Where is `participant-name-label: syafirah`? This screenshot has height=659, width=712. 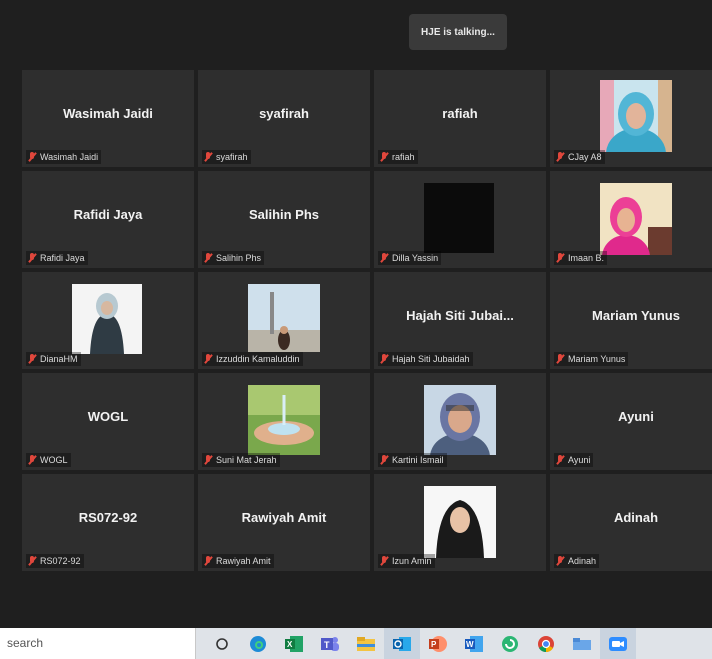
participant-name-label: syafirah is located at coordinates (226, 157).